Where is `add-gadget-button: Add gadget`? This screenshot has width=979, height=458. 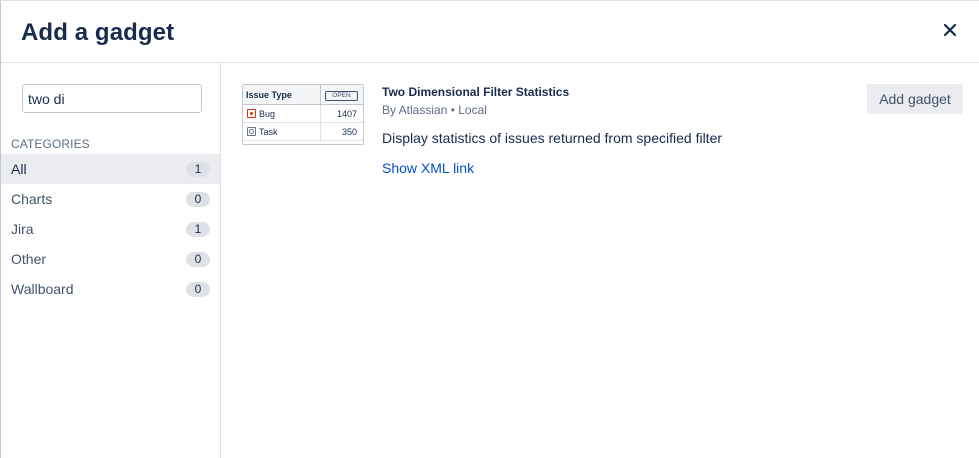
add-gadget-button: Add gadget is located at coordinates (915, 99).